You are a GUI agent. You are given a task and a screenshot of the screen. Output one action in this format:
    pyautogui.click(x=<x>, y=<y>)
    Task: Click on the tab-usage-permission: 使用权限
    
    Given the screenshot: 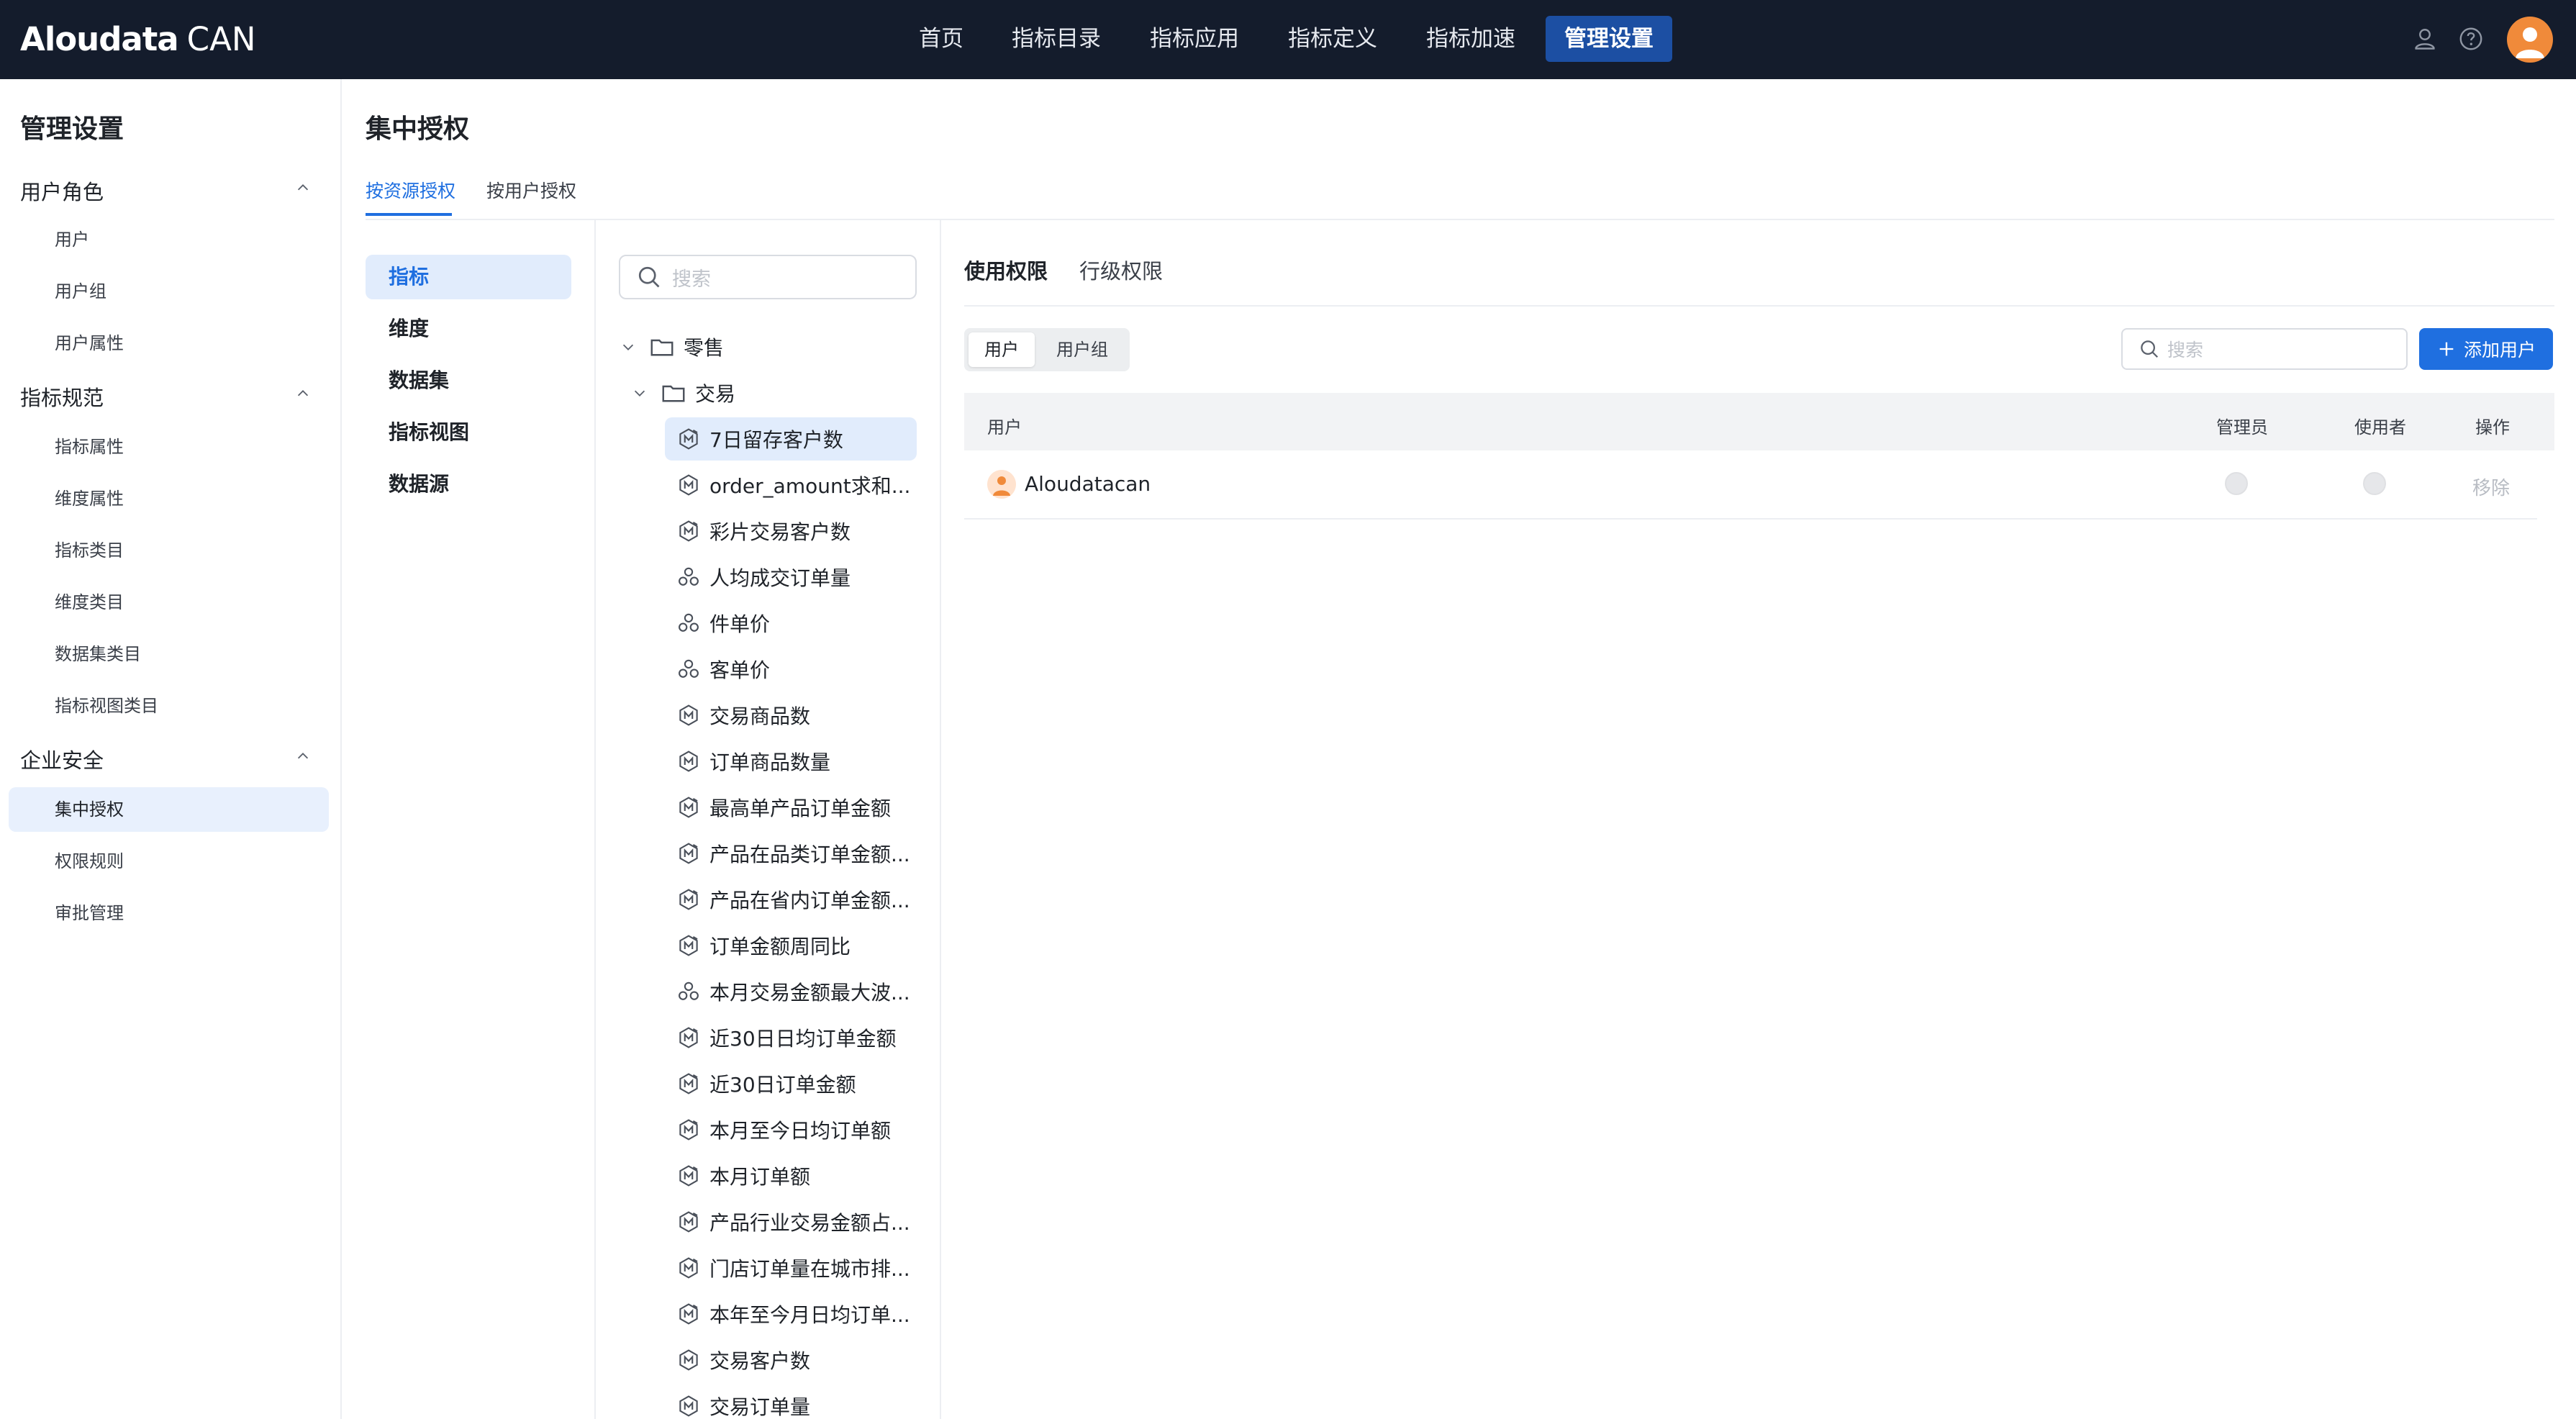 What is the action you would take?
    pyautogui.click(x=1006, y=270)
    